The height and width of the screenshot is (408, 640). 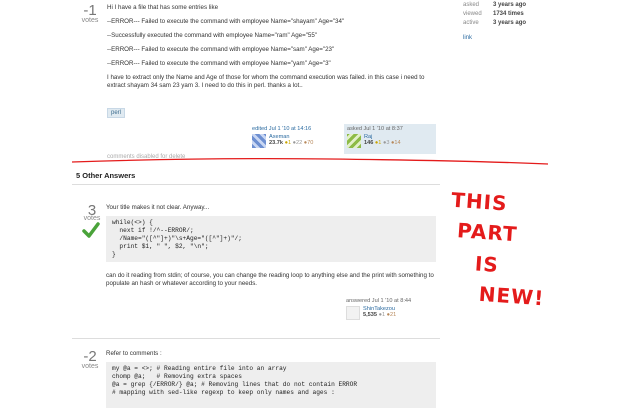 I want to click on annotation-line, so click(x=310, y=161).